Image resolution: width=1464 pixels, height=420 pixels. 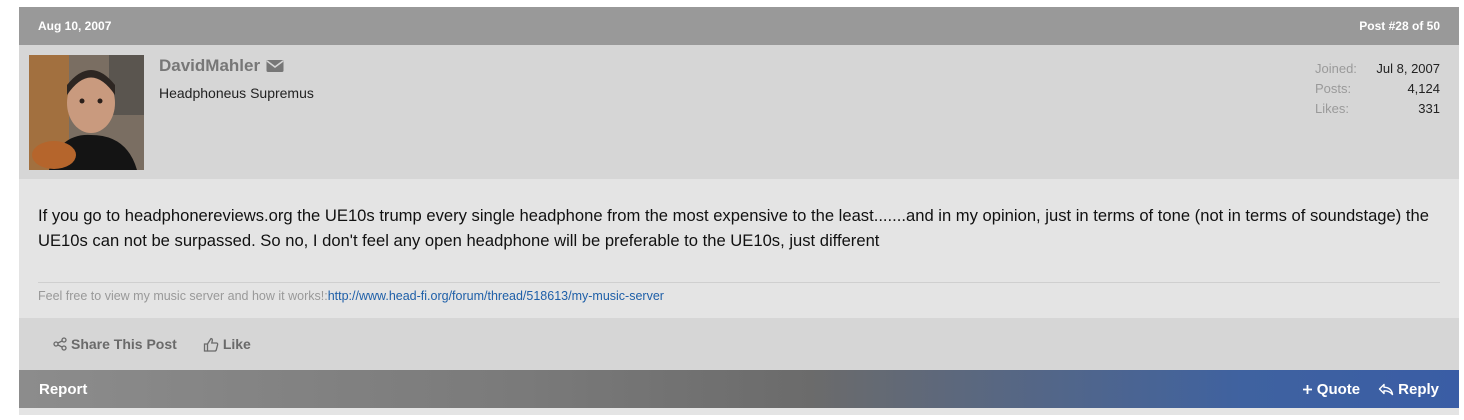 I want to click on report-button: Report, so click(x=63, y=389).